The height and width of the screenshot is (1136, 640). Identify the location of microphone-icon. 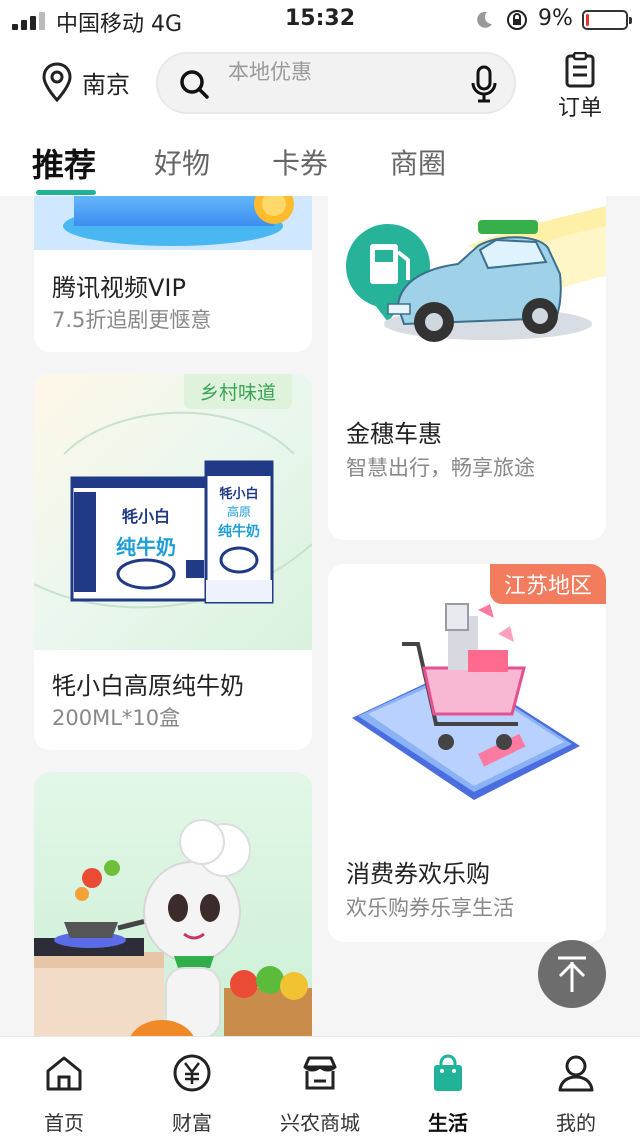
(484, 84).